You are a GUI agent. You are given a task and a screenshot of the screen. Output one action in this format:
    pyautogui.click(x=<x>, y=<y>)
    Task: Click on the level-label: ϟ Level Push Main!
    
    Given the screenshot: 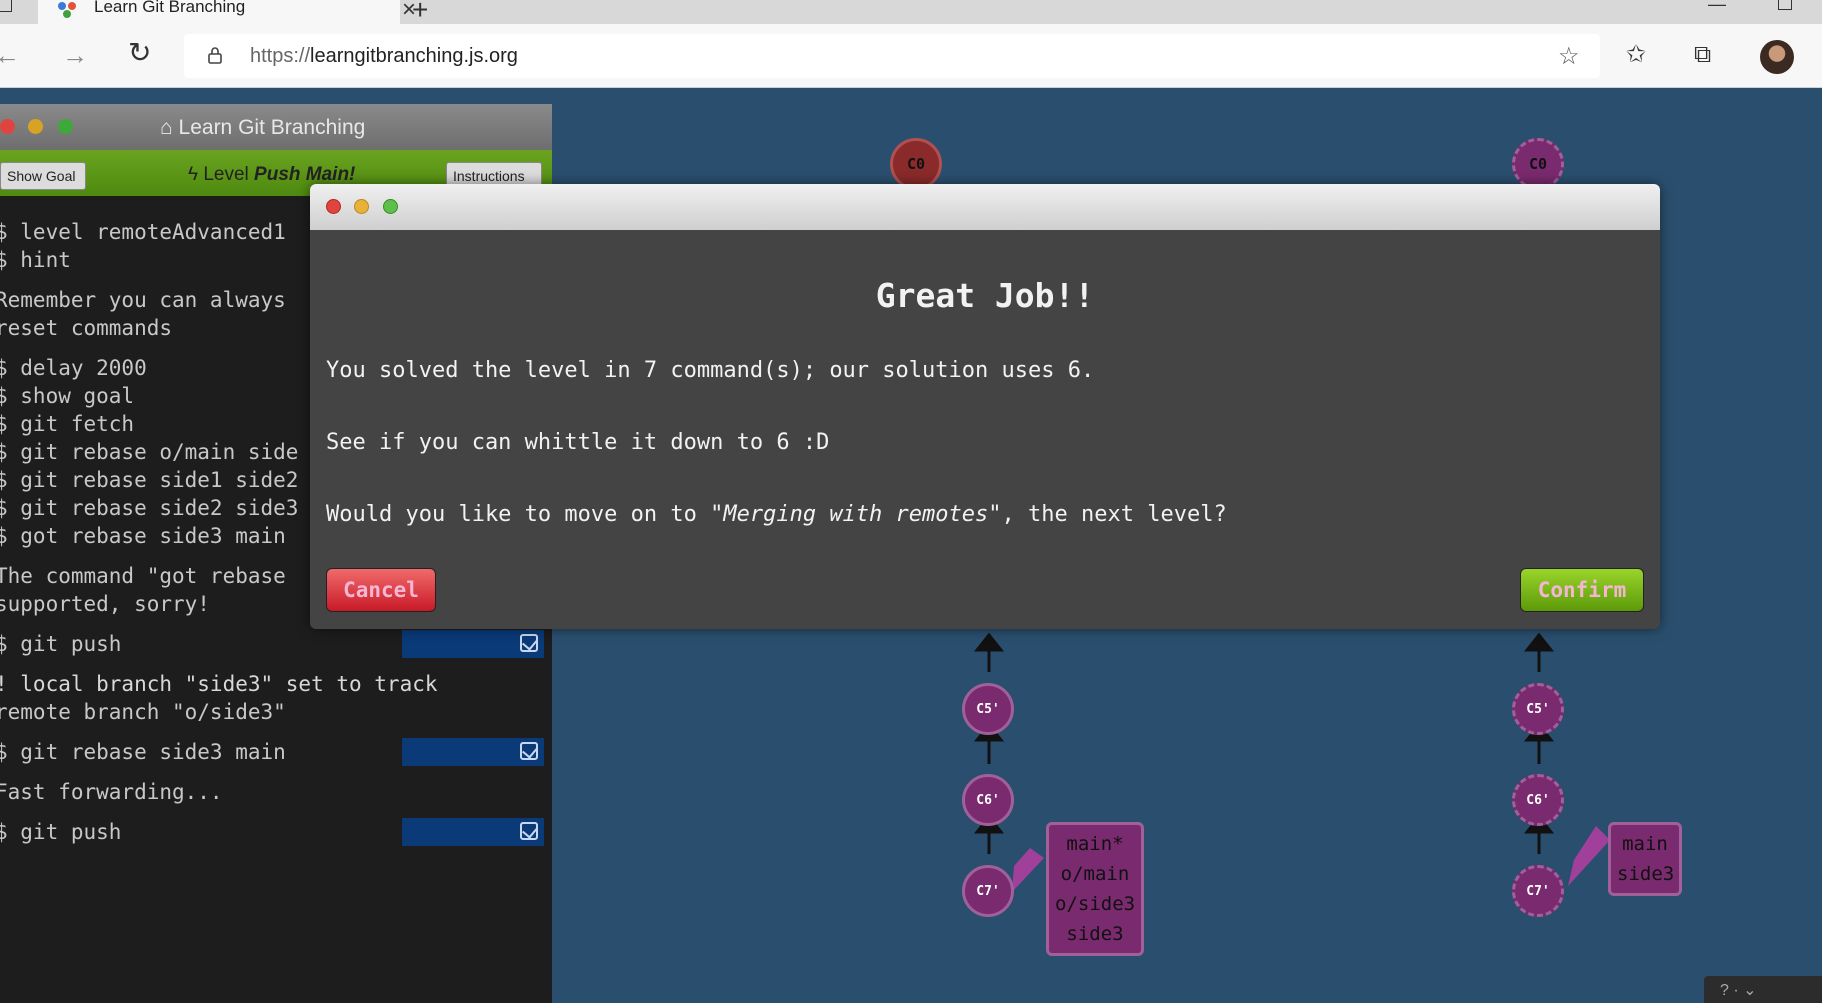 What is the action you would take?
    pyautogui.click(x=271, y=175)
    